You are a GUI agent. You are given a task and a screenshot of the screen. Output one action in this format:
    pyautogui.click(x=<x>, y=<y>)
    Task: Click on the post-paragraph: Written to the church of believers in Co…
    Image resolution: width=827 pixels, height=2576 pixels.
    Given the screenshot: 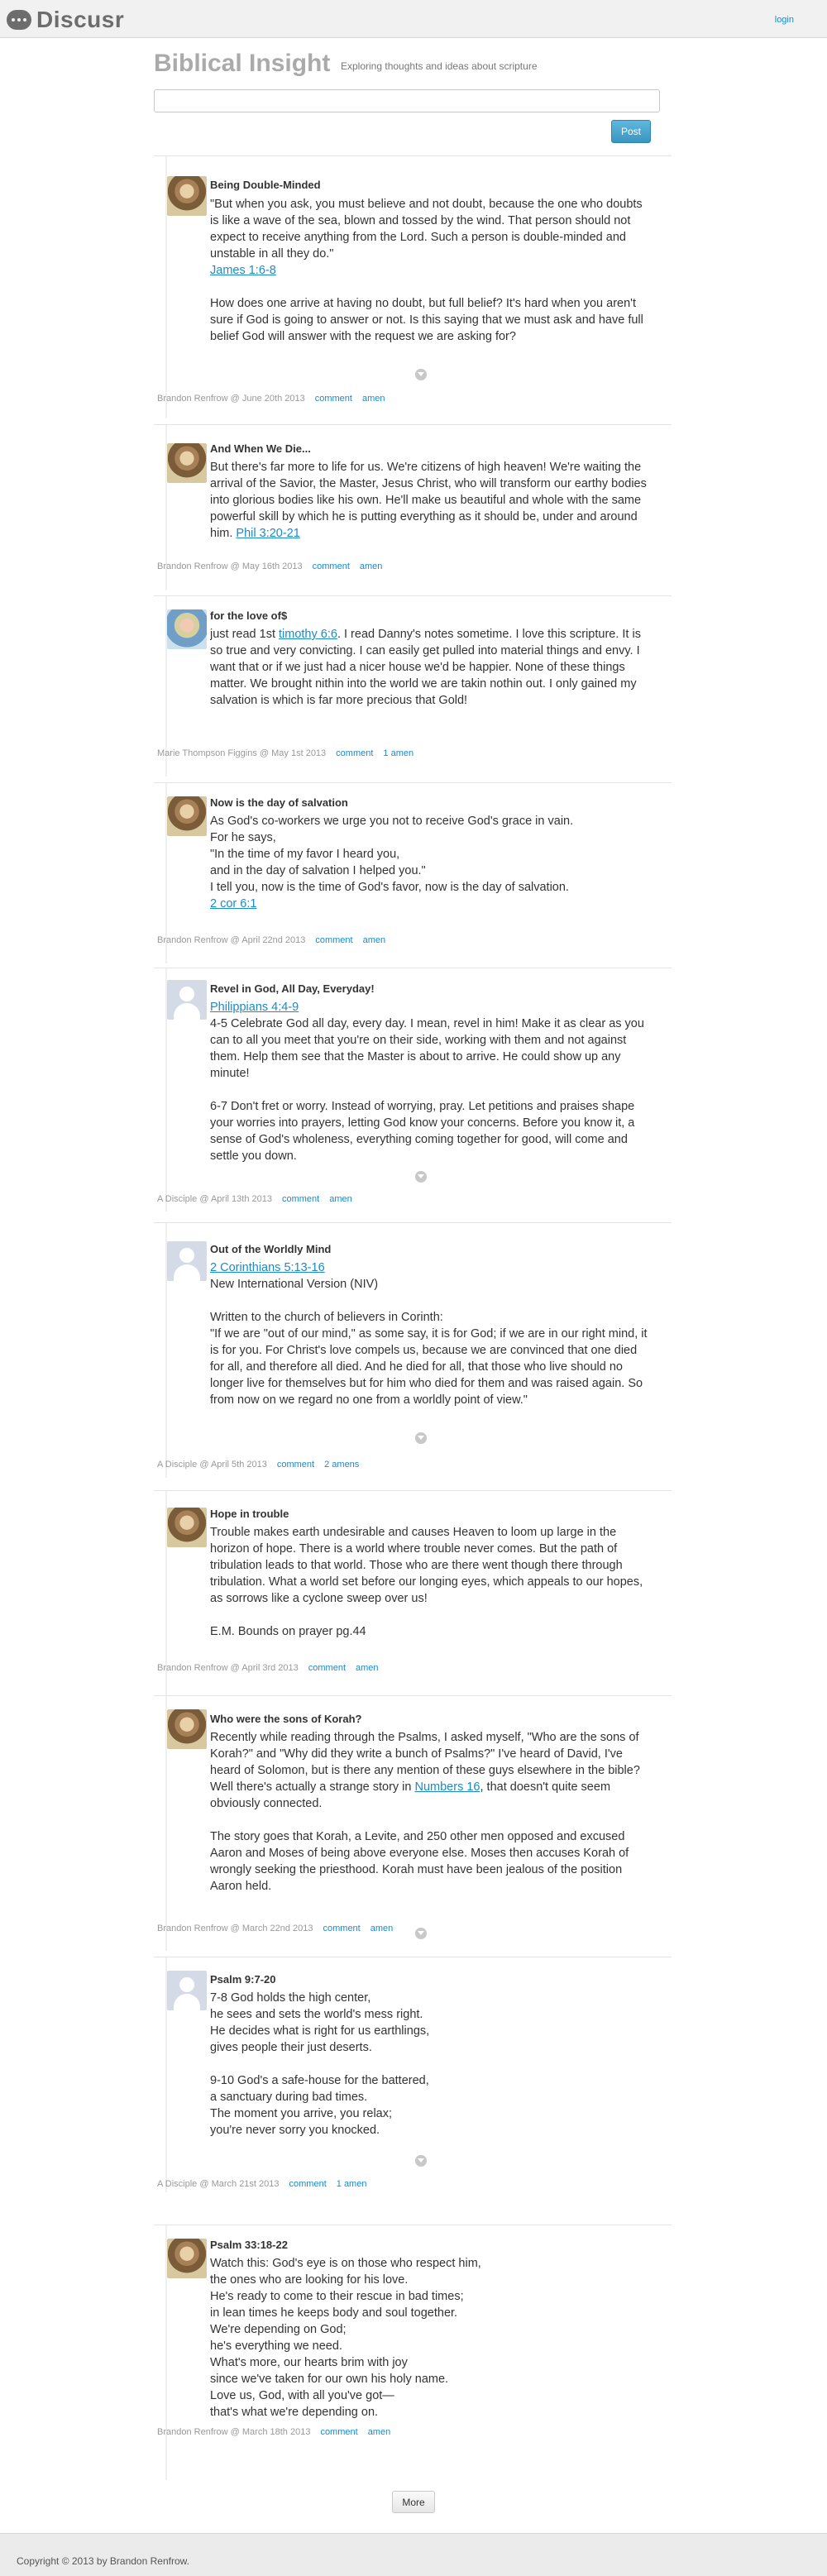 What is the action you would take?
    pyautogui.click(x=326, y=1317)
    